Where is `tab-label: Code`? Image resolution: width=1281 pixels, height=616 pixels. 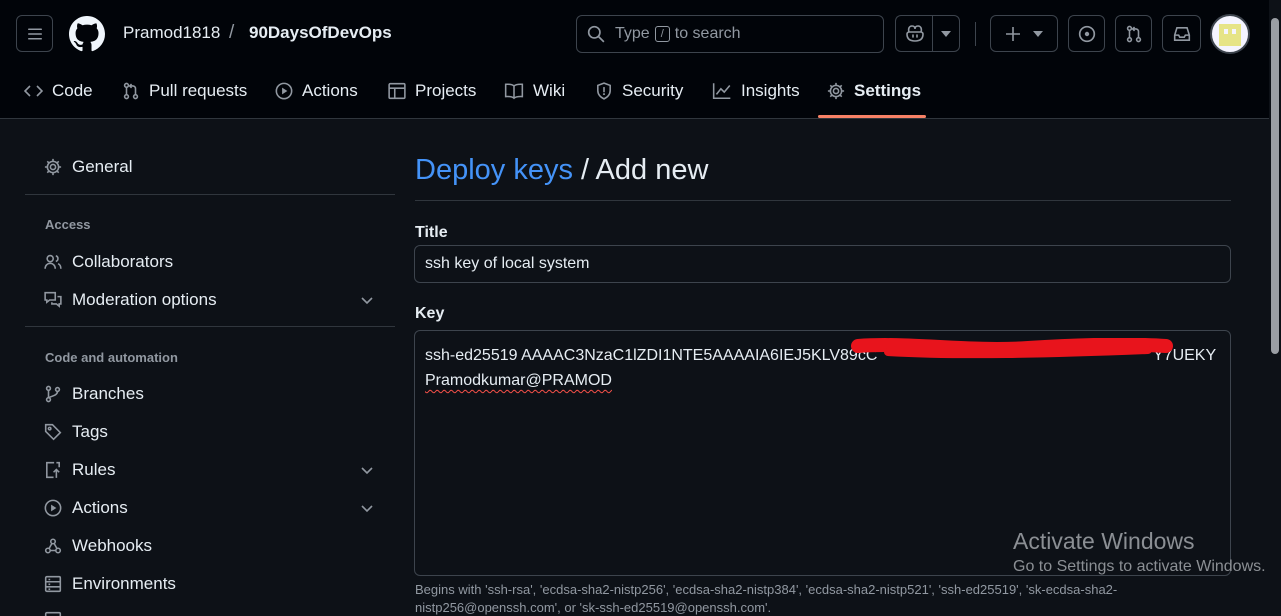
tab-label: Code is located at coordinates (72, 90).